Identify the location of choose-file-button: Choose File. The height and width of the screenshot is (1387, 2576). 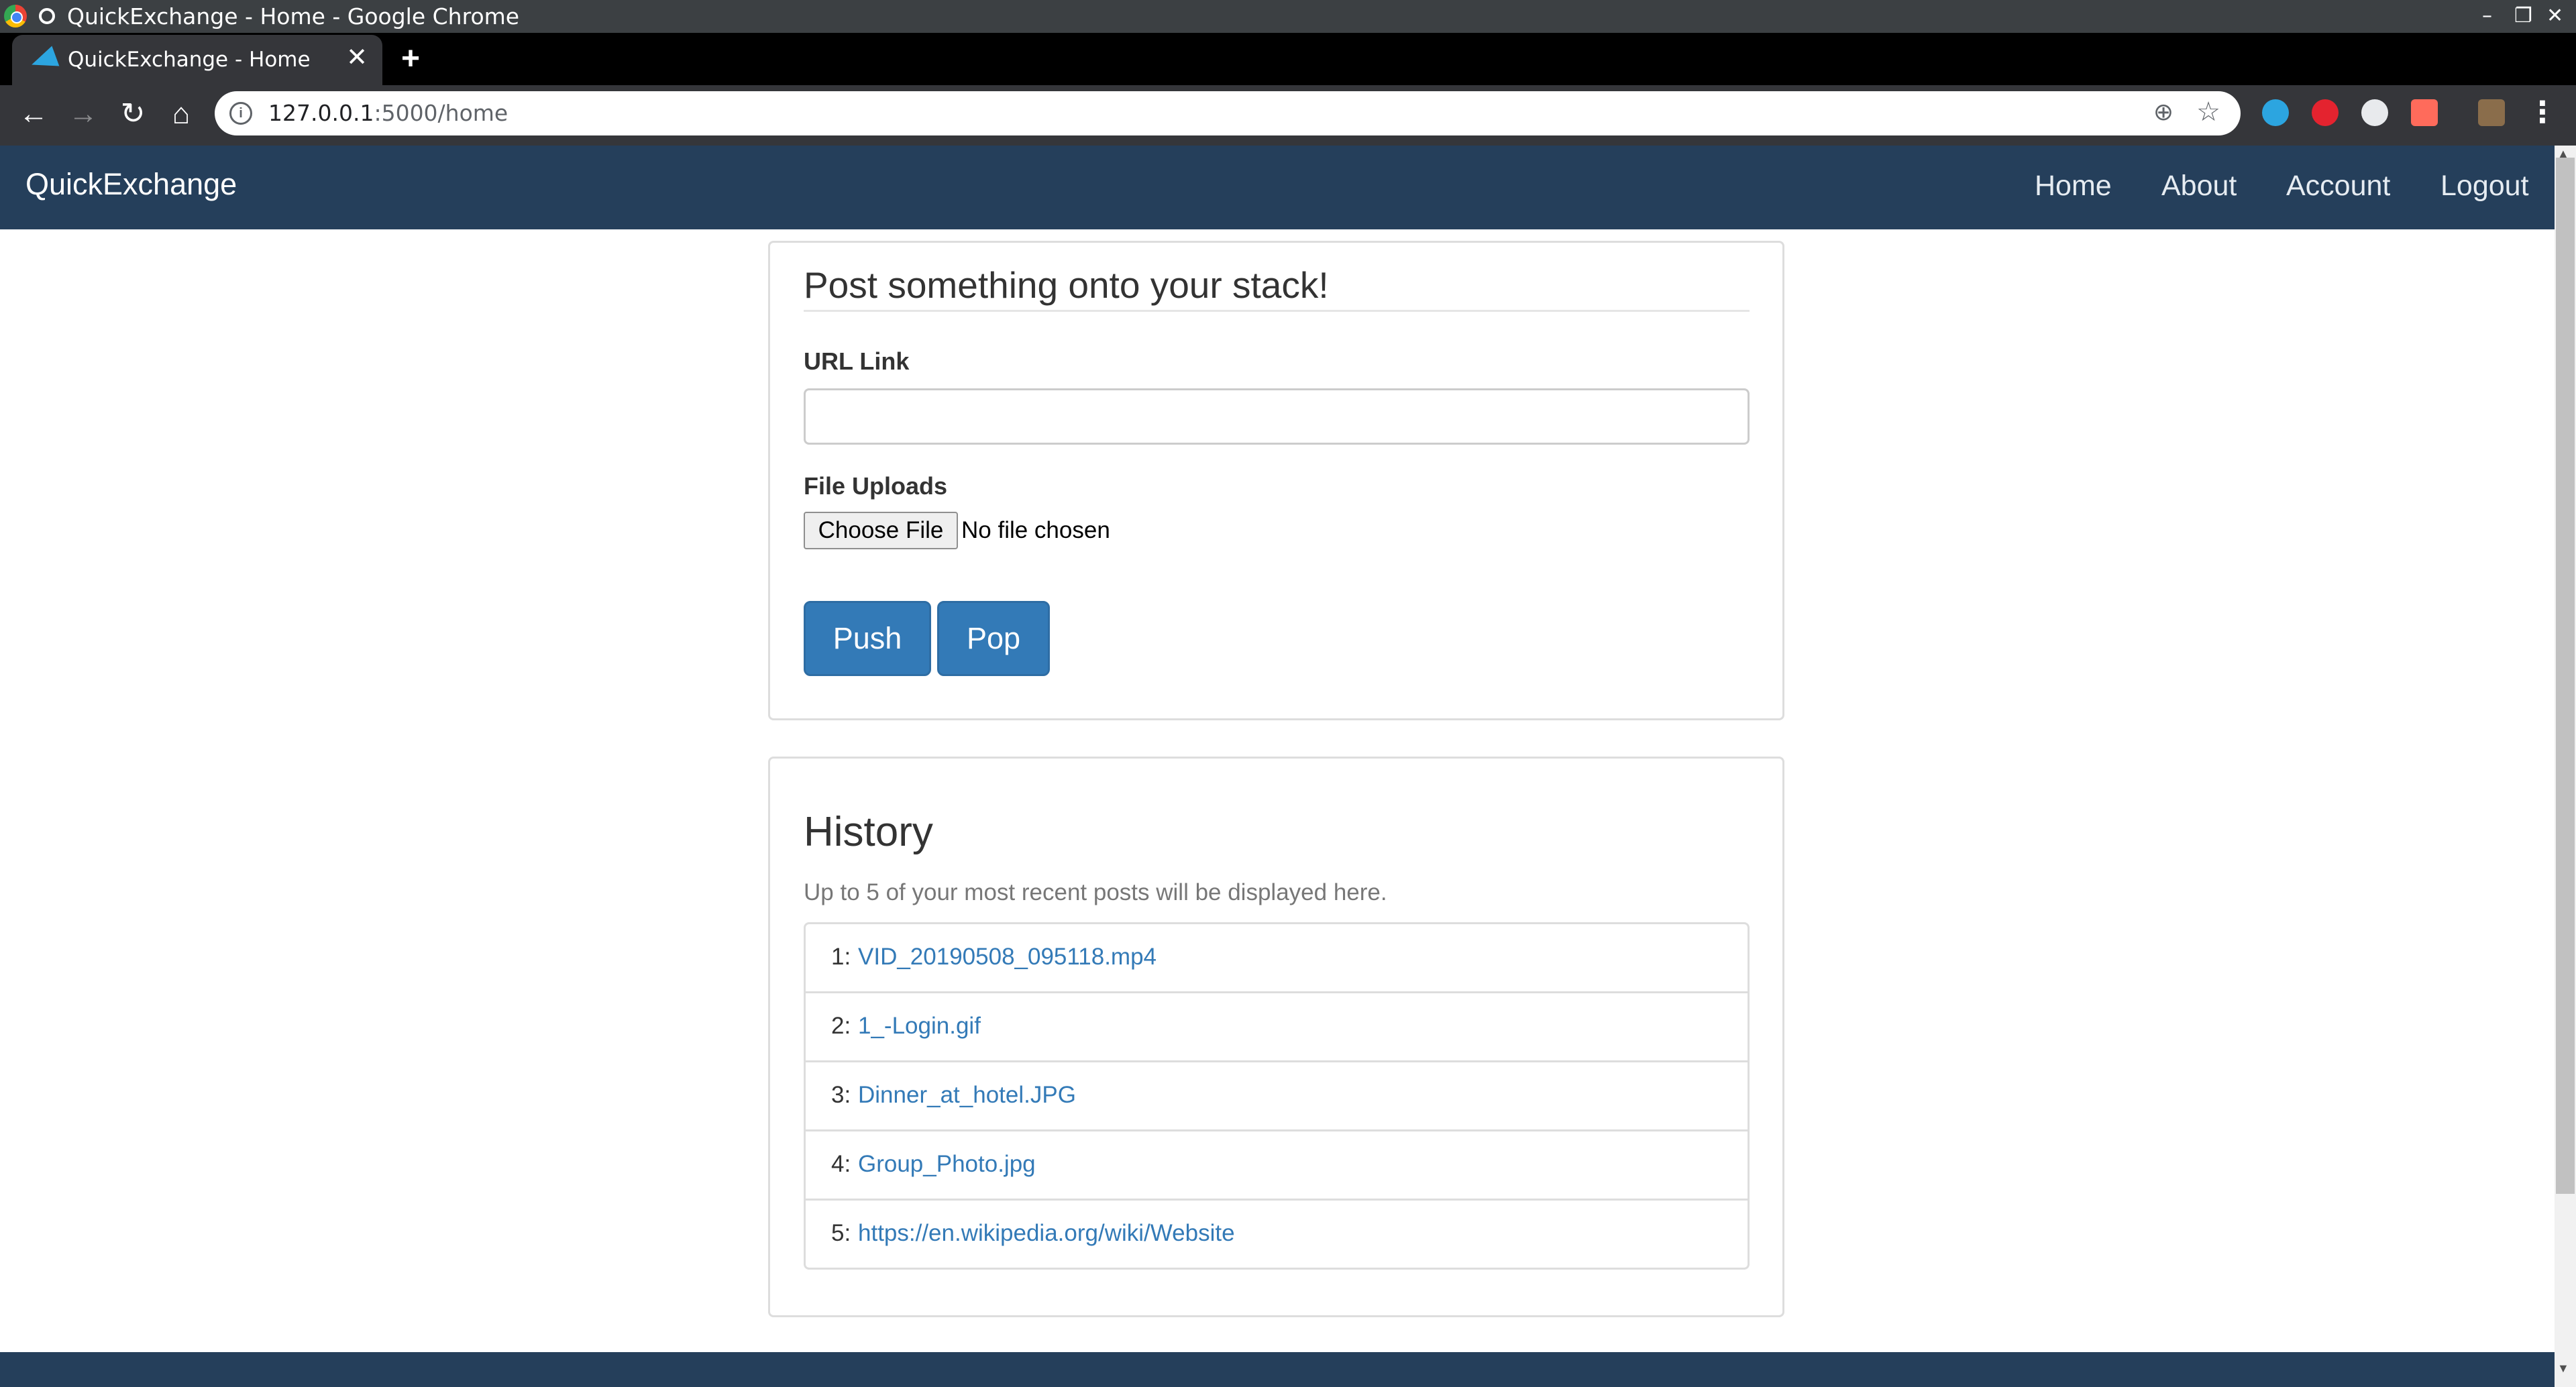
(881, 530).